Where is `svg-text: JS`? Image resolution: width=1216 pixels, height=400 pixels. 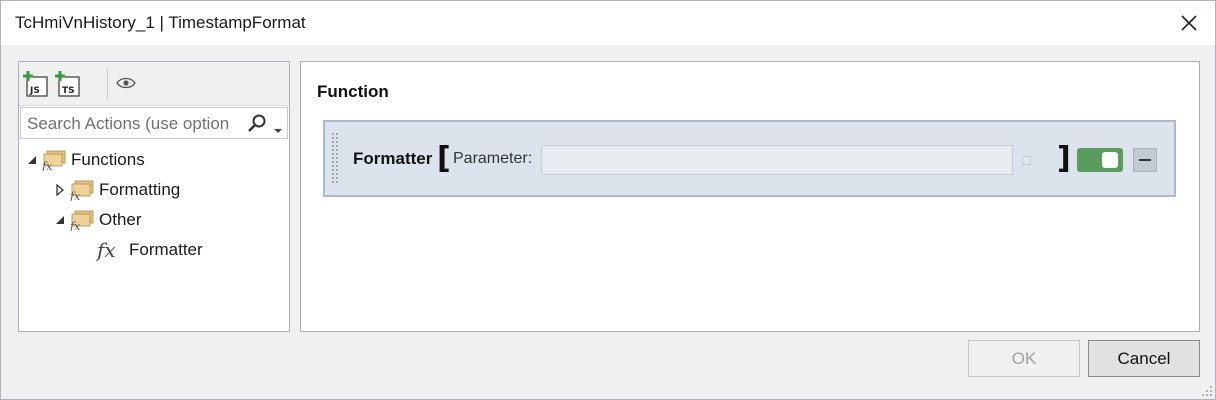 svg-text: JS is located at coordinates (34, 91).